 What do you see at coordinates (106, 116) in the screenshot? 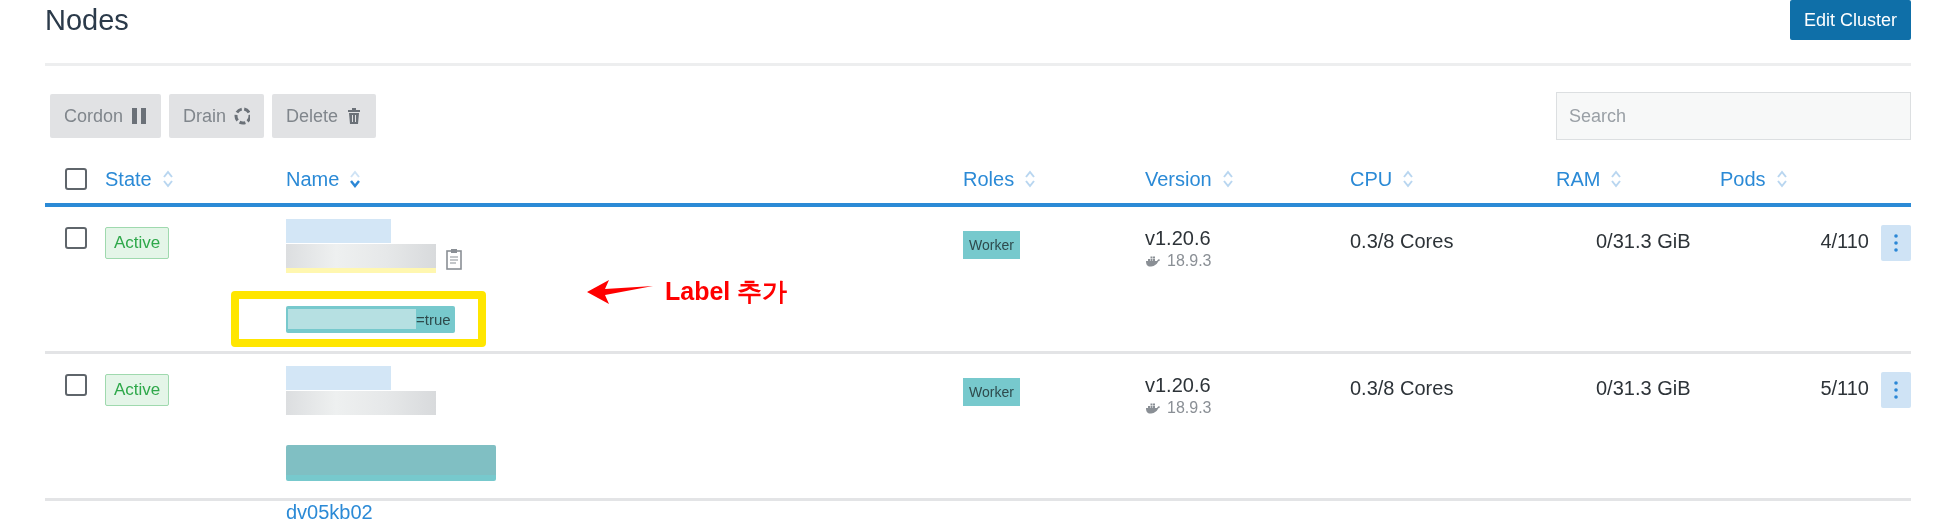
I see `action-button: Cordon` at bounding box center [106, 116].